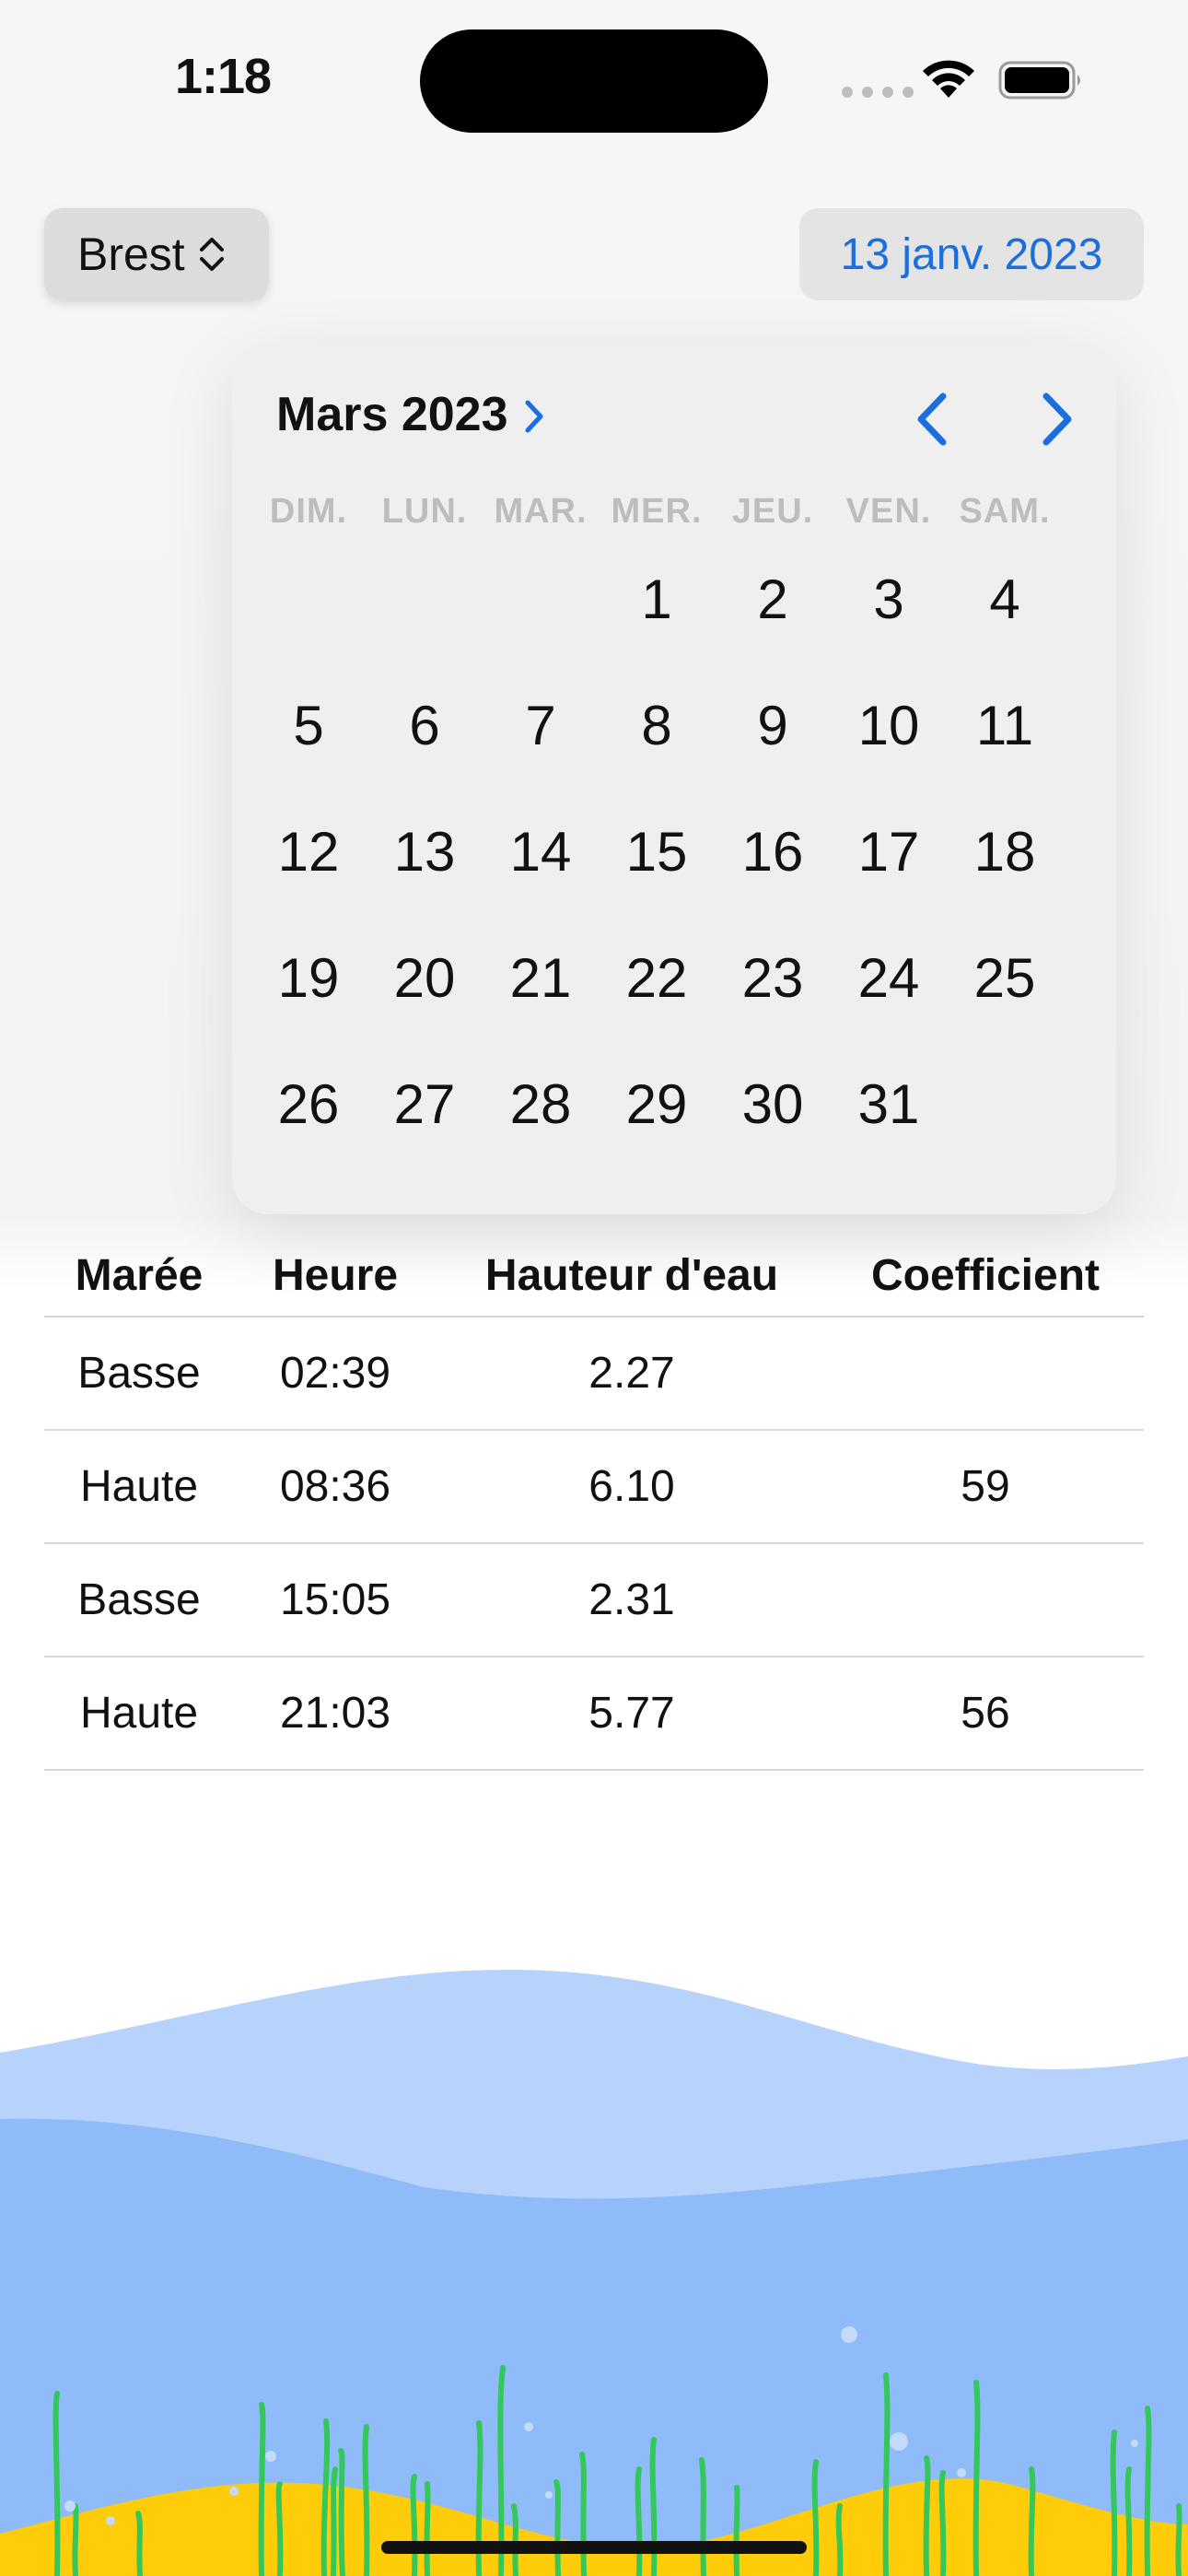 The width and height of the screenshot is (1188, 2576). Describe the element at coordinates (773, 978) in the screenshot. I see `calendar-day-23: 23` at that location.